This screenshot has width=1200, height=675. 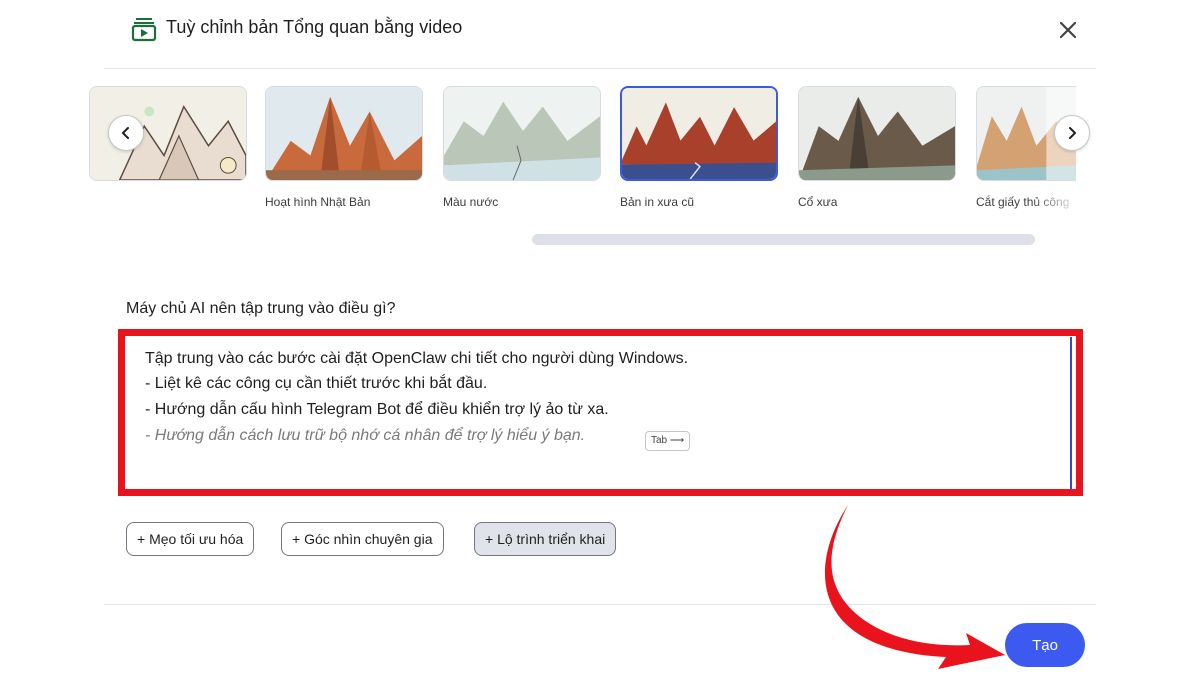 I want to click on carousel-scrollbar, so click(x=783, y=239).